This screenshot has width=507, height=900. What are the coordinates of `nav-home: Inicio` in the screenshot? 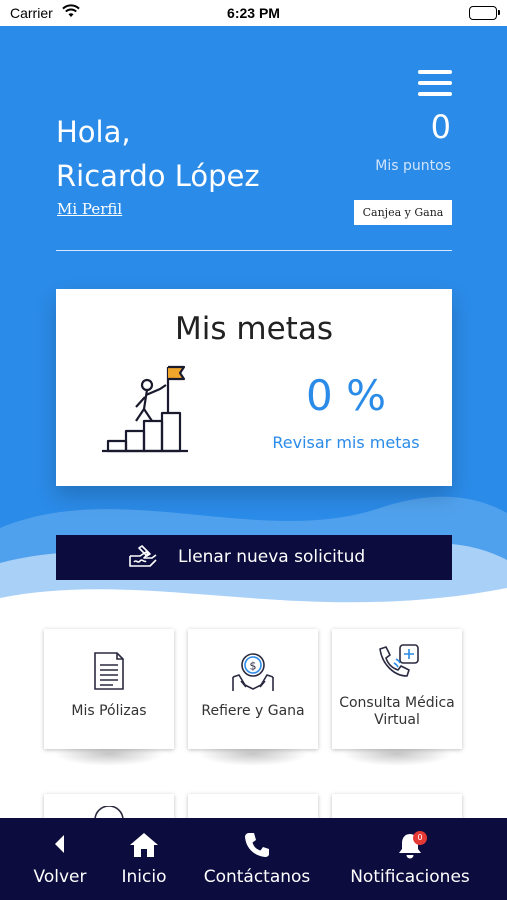 It's located at (144, 859).